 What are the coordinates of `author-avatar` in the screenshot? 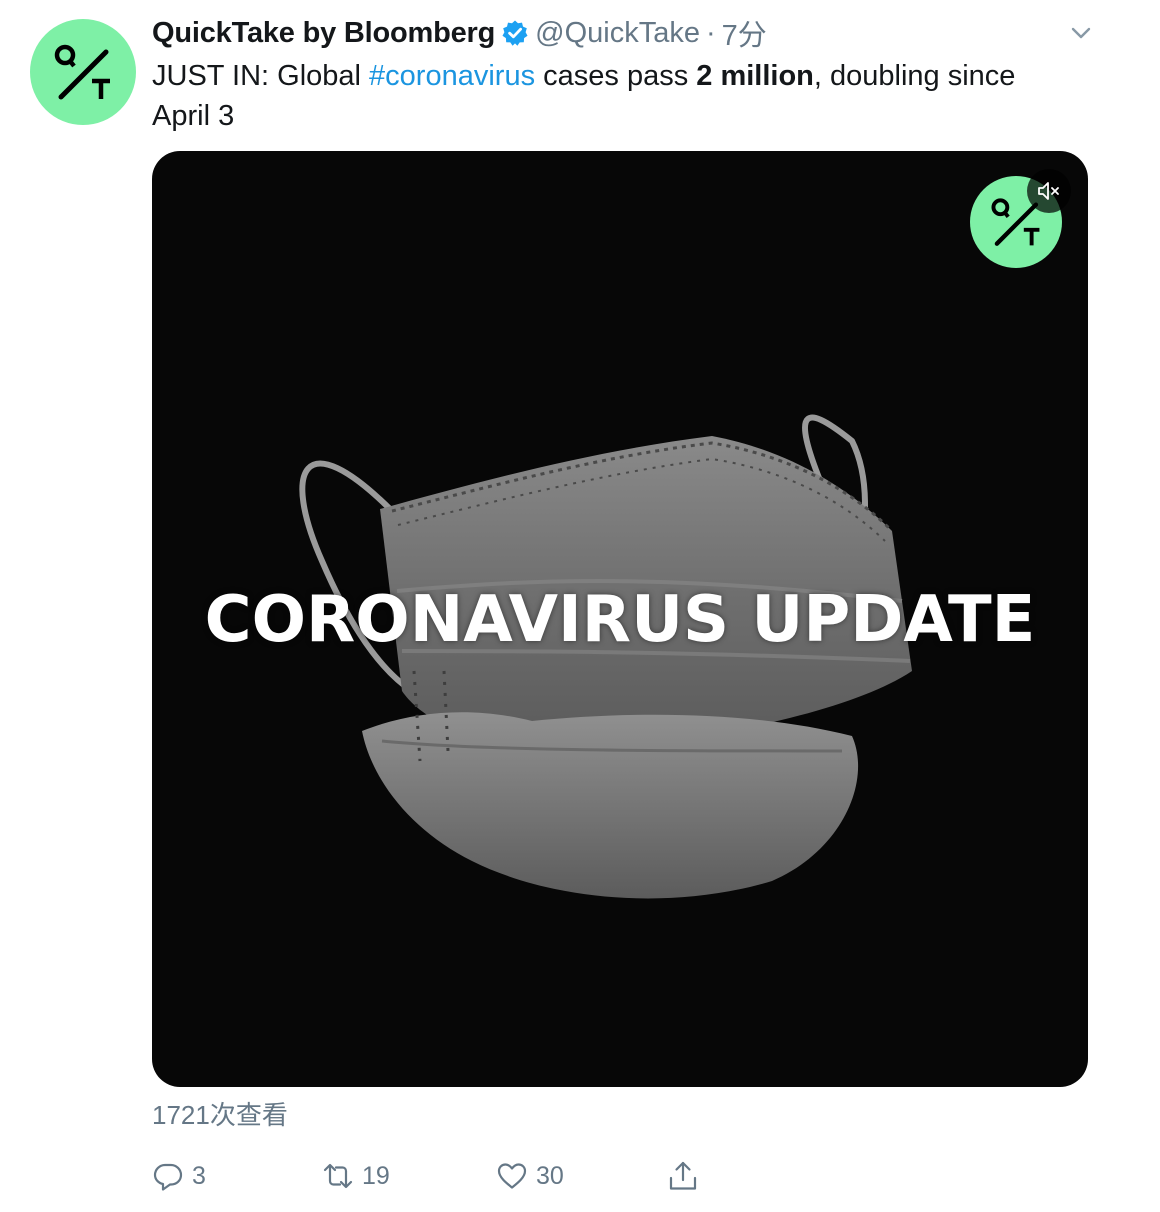 It's located at (83, 72).